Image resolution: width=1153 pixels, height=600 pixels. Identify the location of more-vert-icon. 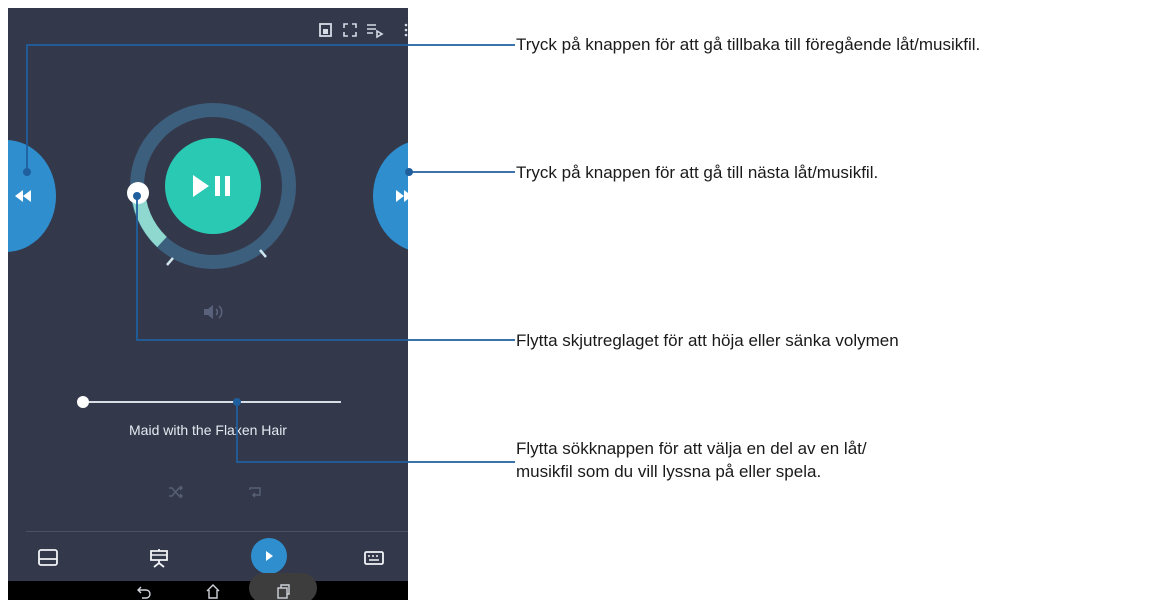
(402, 30).